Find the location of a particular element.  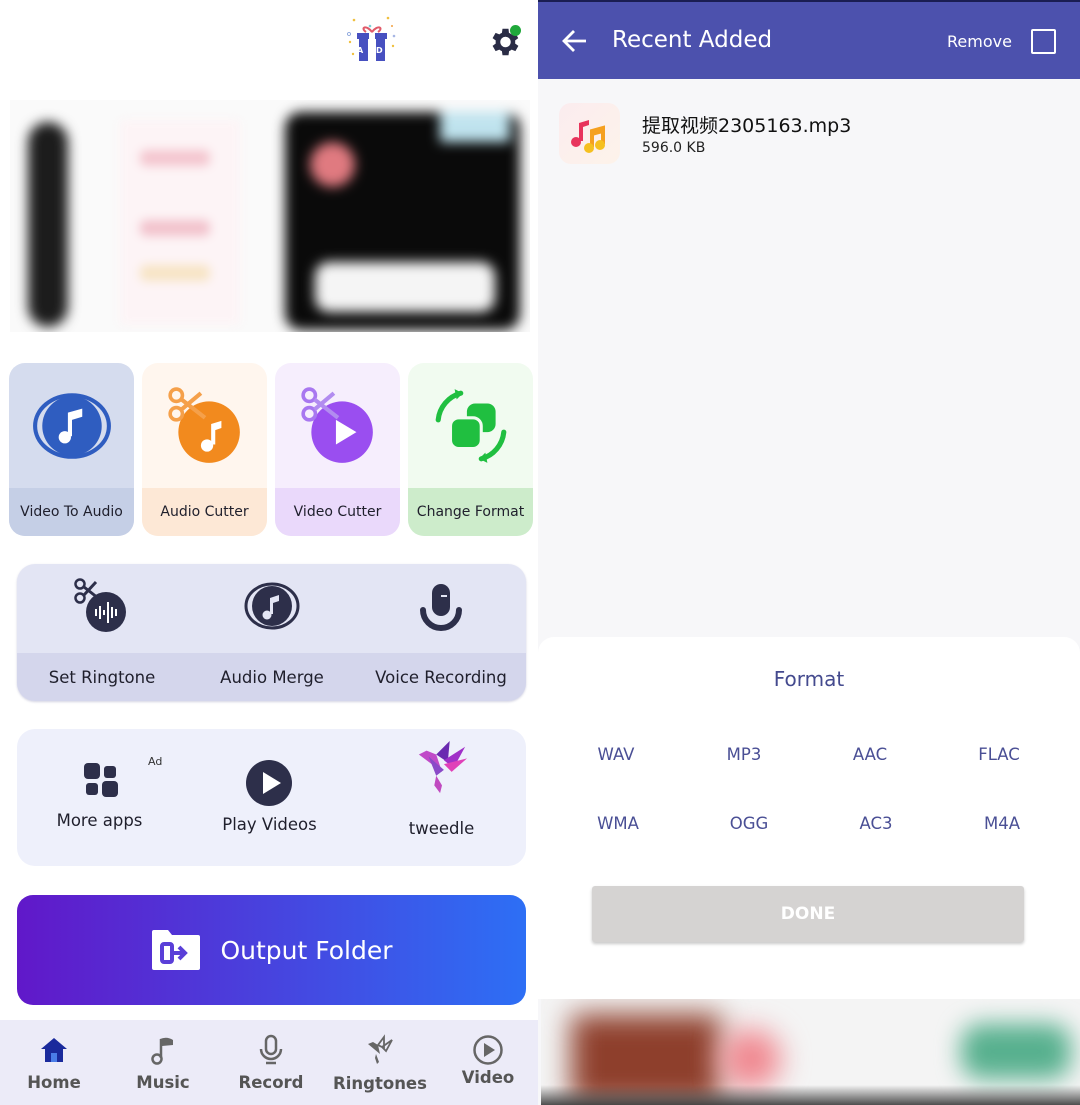

tool-audio-merge: Audio Merge is located at coordinates (272, 632).